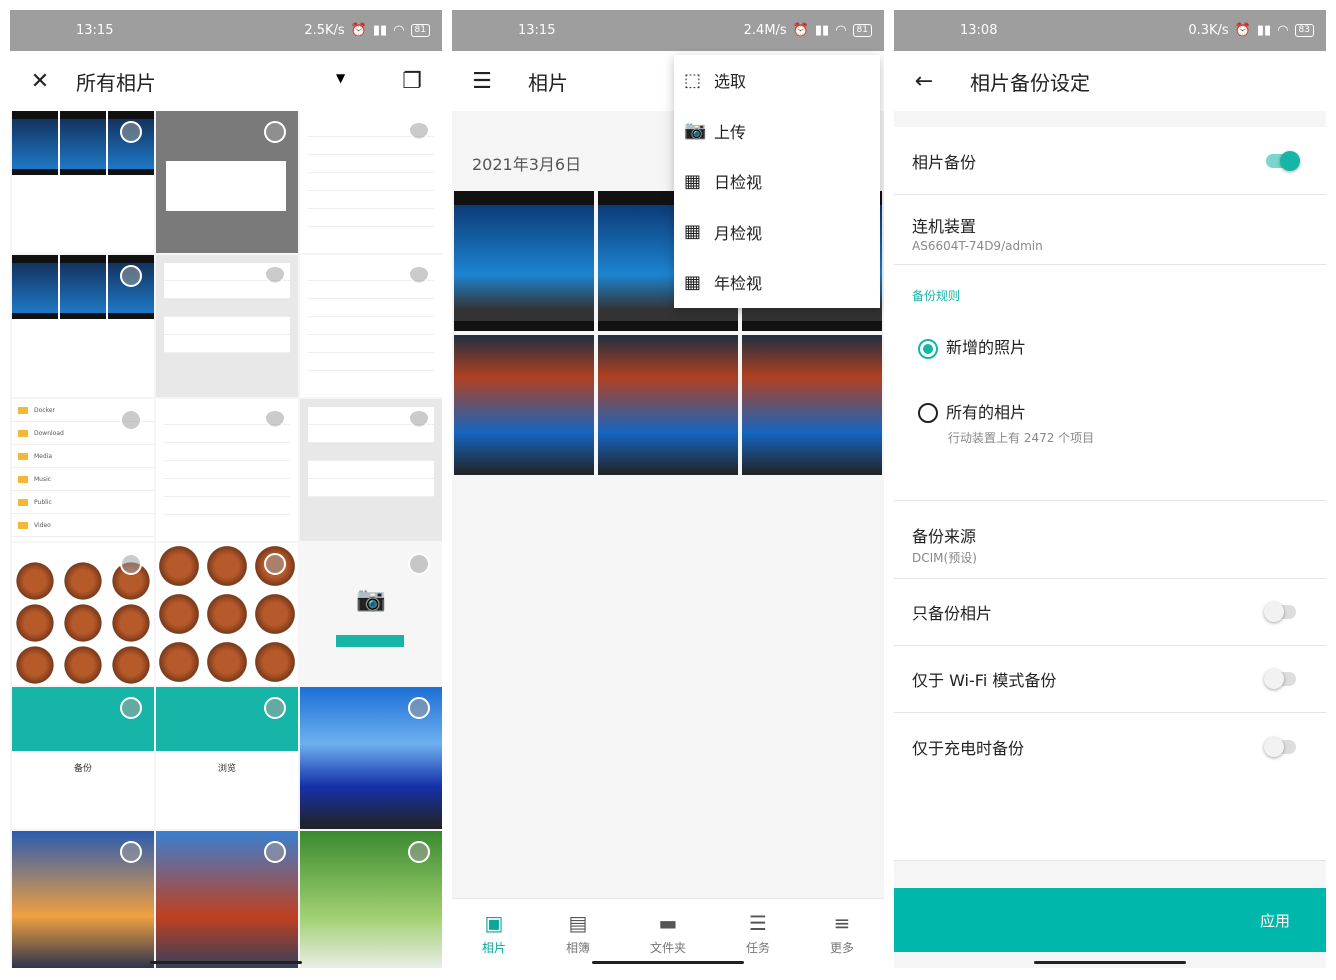 This screenshot has width=1336, height=980. I want to click on backup-rules-section: 备份规则 新增的照片 所有的相片 行动装置上有 2472 个项目, so click(1110, 383).